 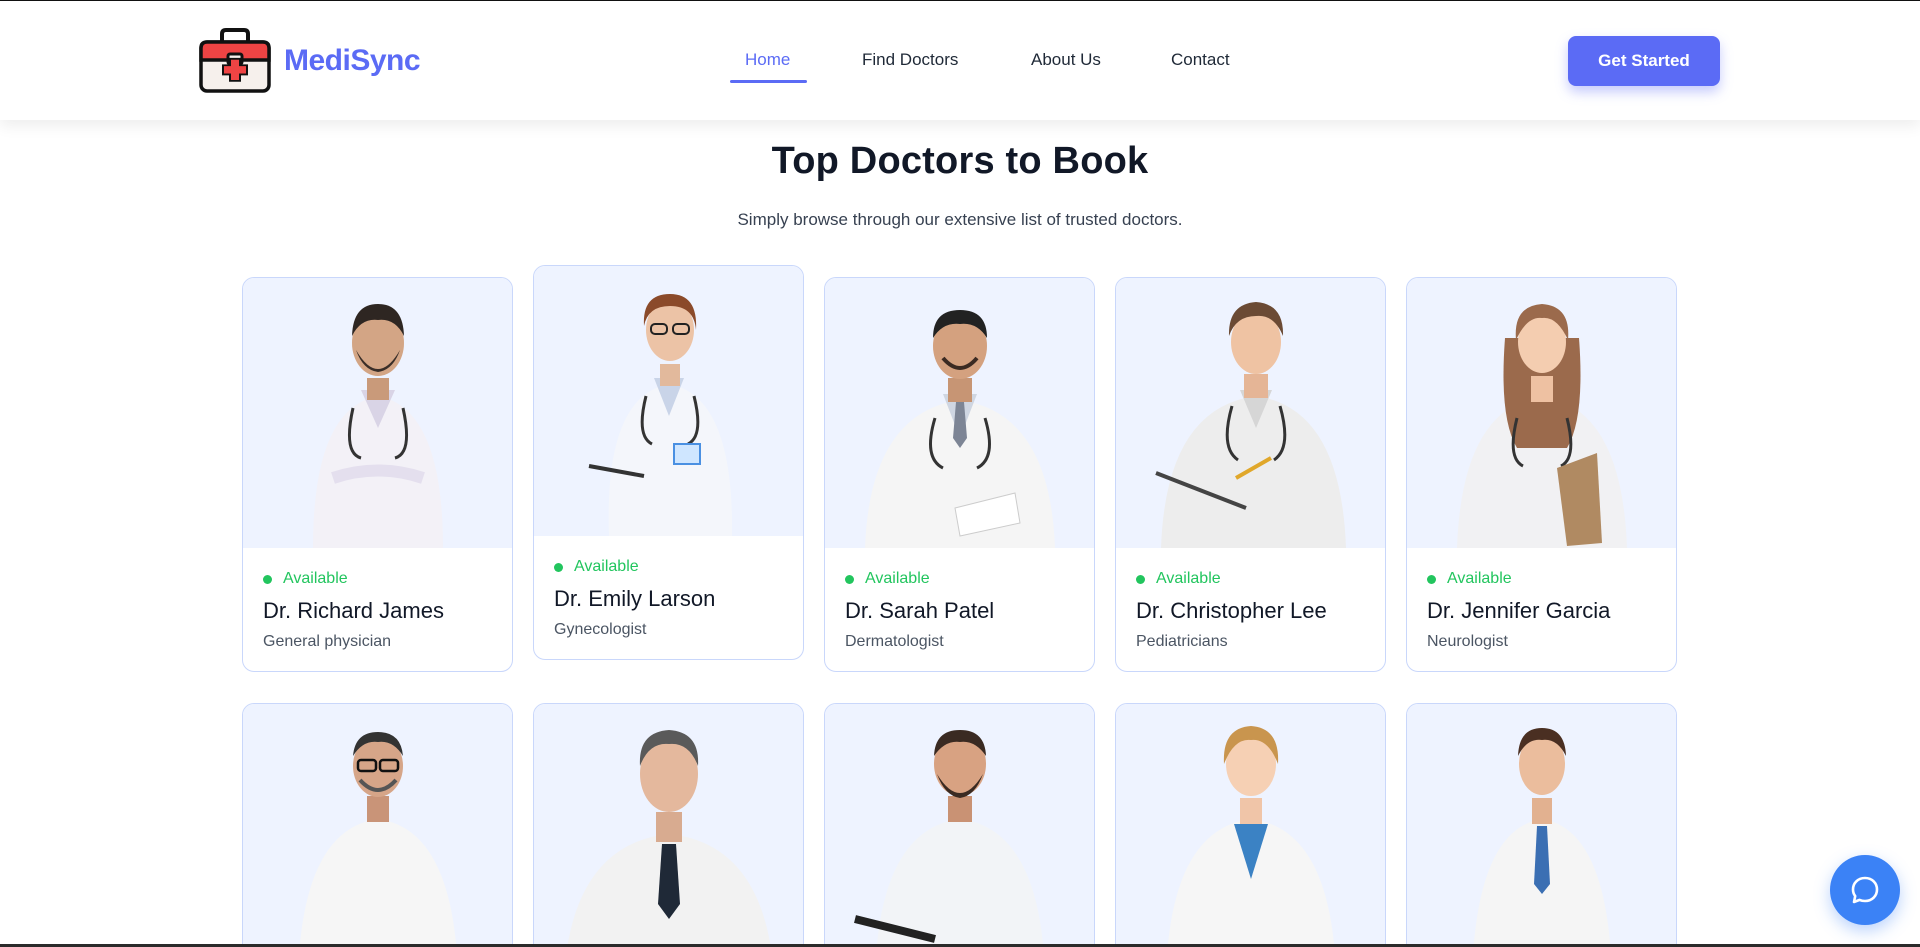 I want to click on nav-active-indicator, so click(x=768, y=81).